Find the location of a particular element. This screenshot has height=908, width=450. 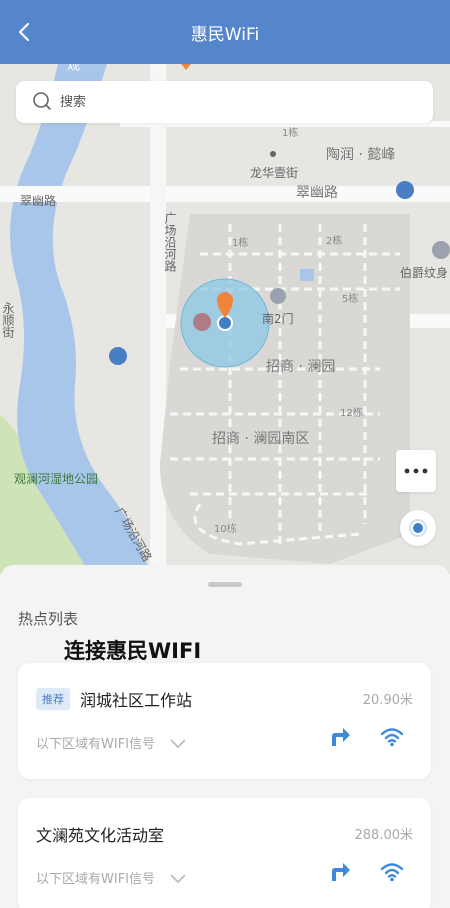

map-label-zhaoshang-south: 招商 · 澜园南区 is located at coordinates (261, 439).